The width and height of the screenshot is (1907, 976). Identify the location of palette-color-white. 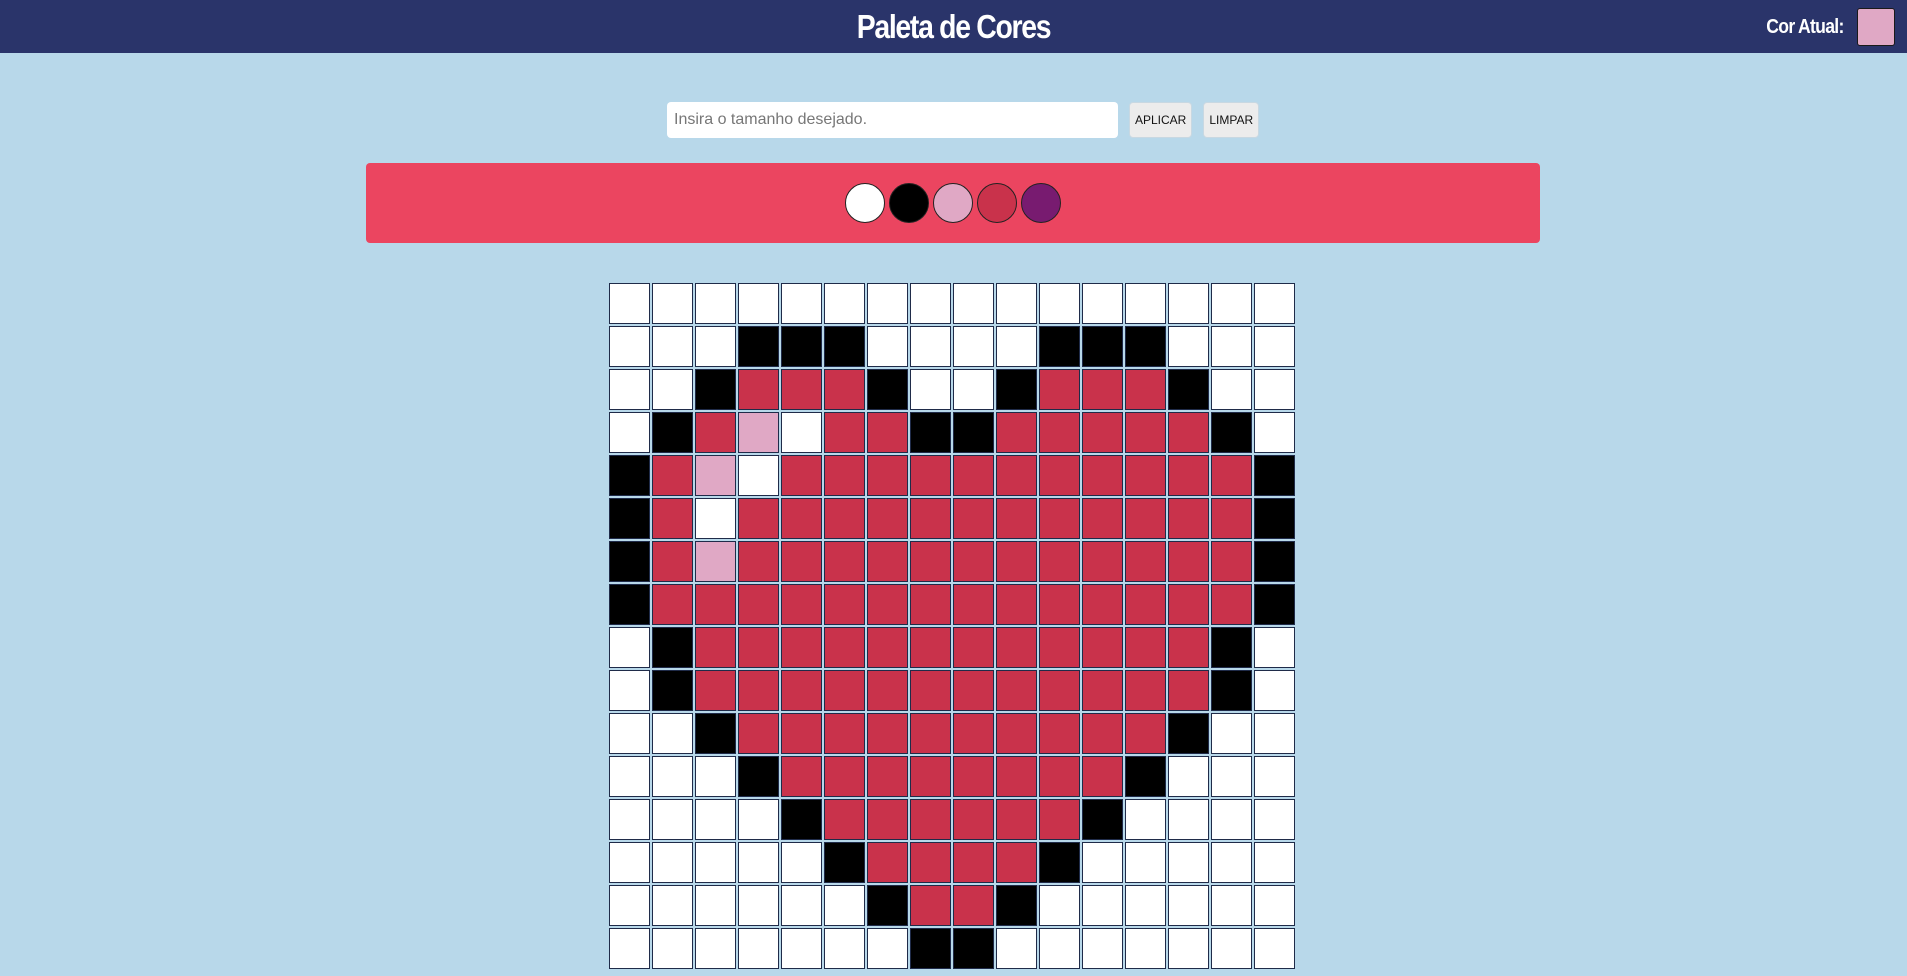
(865, 203).